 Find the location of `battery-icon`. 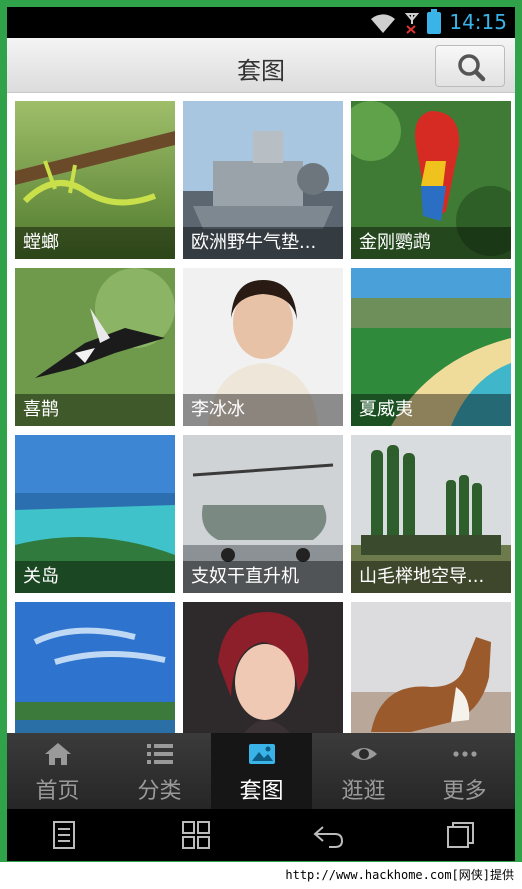

battery-icon is located at coordinates (434, 21).